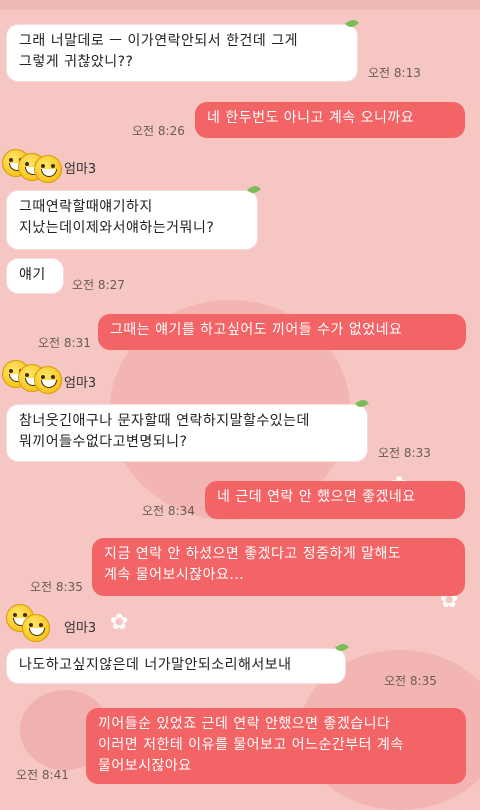 Image resolution: width=480 pixels, height=810 pixels. Describe the element at coordinates (335, 500) in the screenshot. I see `message-bubble-outgoing: 네 근데 연락 안 했으면 좋겠네요` at that location.